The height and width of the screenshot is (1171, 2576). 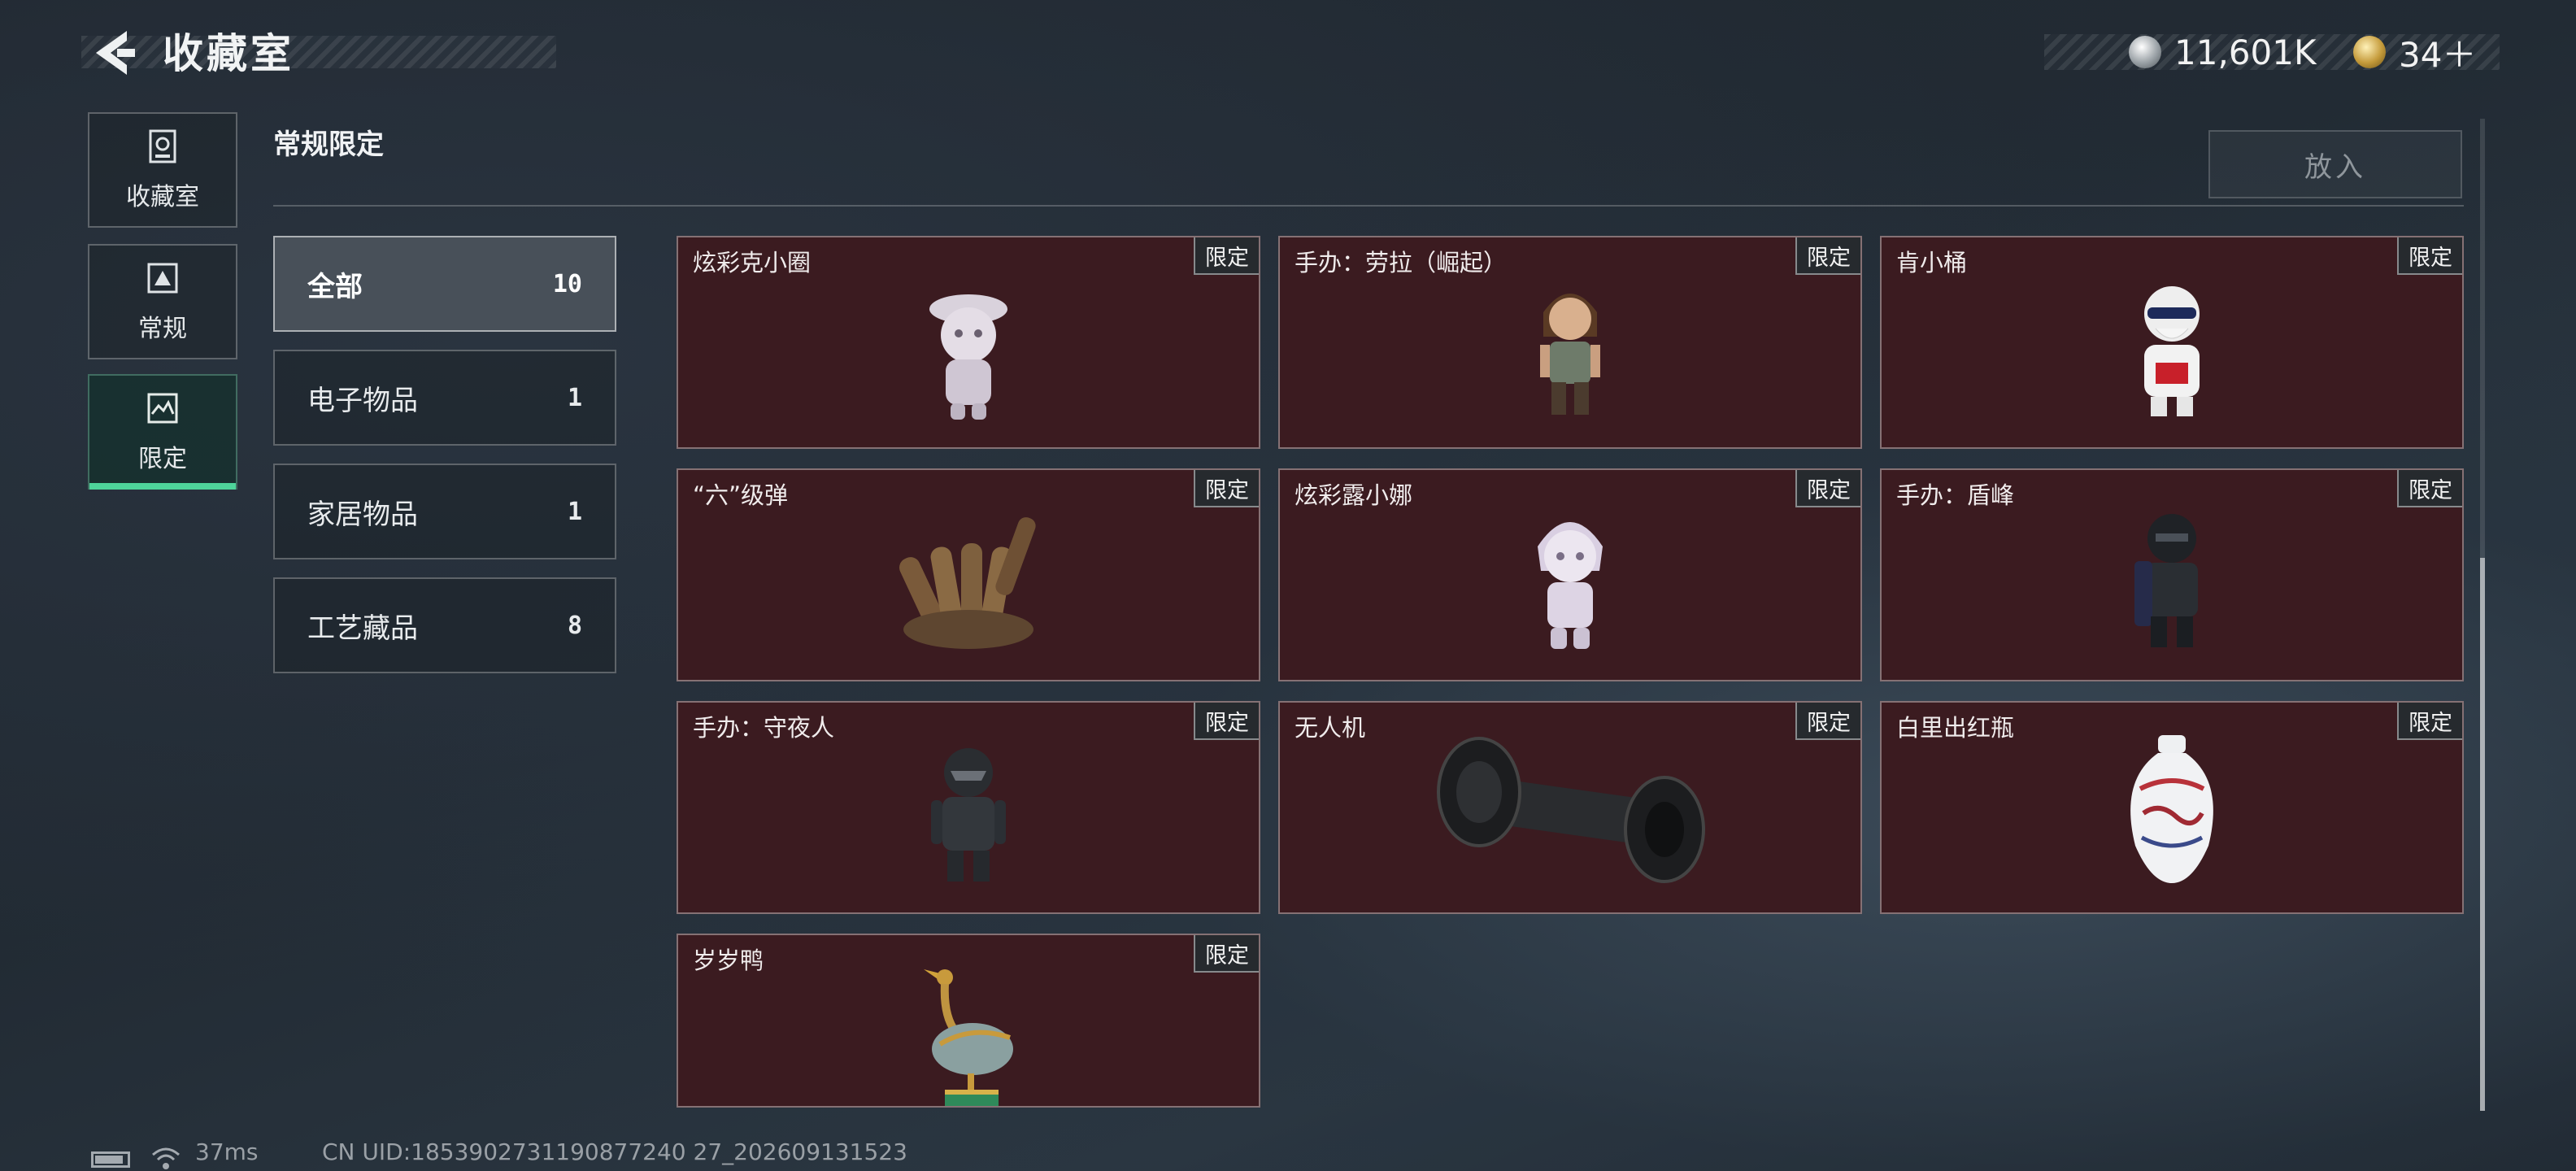 What do you see at coordinates (741, 495) in the screenshot?
I see `item-name: “六”级弹` at bounding box center [741, 495].